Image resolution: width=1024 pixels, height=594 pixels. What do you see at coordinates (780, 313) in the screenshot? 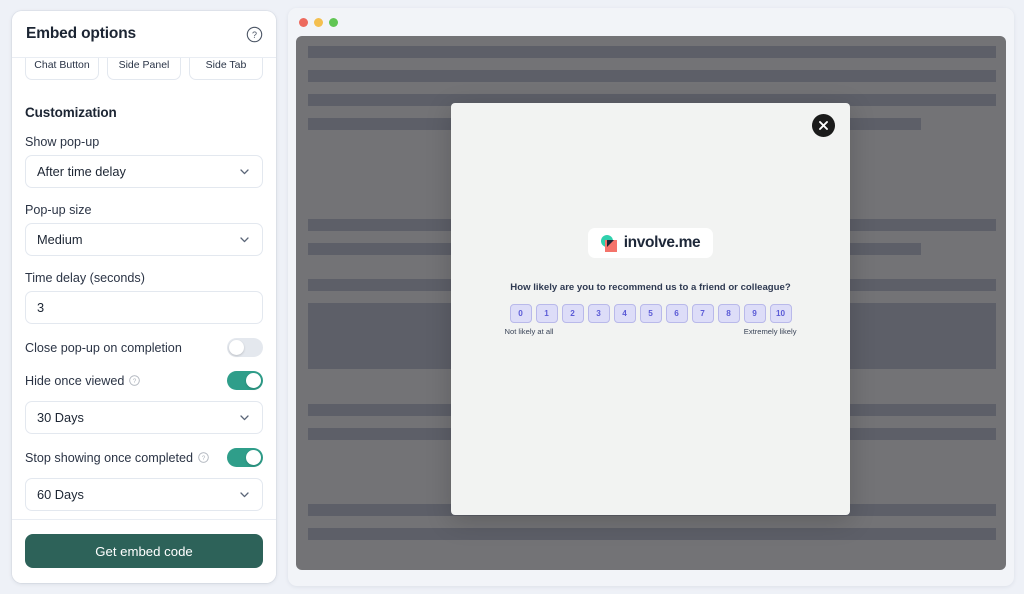
I see `nps-option-10: 10` at bounding box center [780, 313].